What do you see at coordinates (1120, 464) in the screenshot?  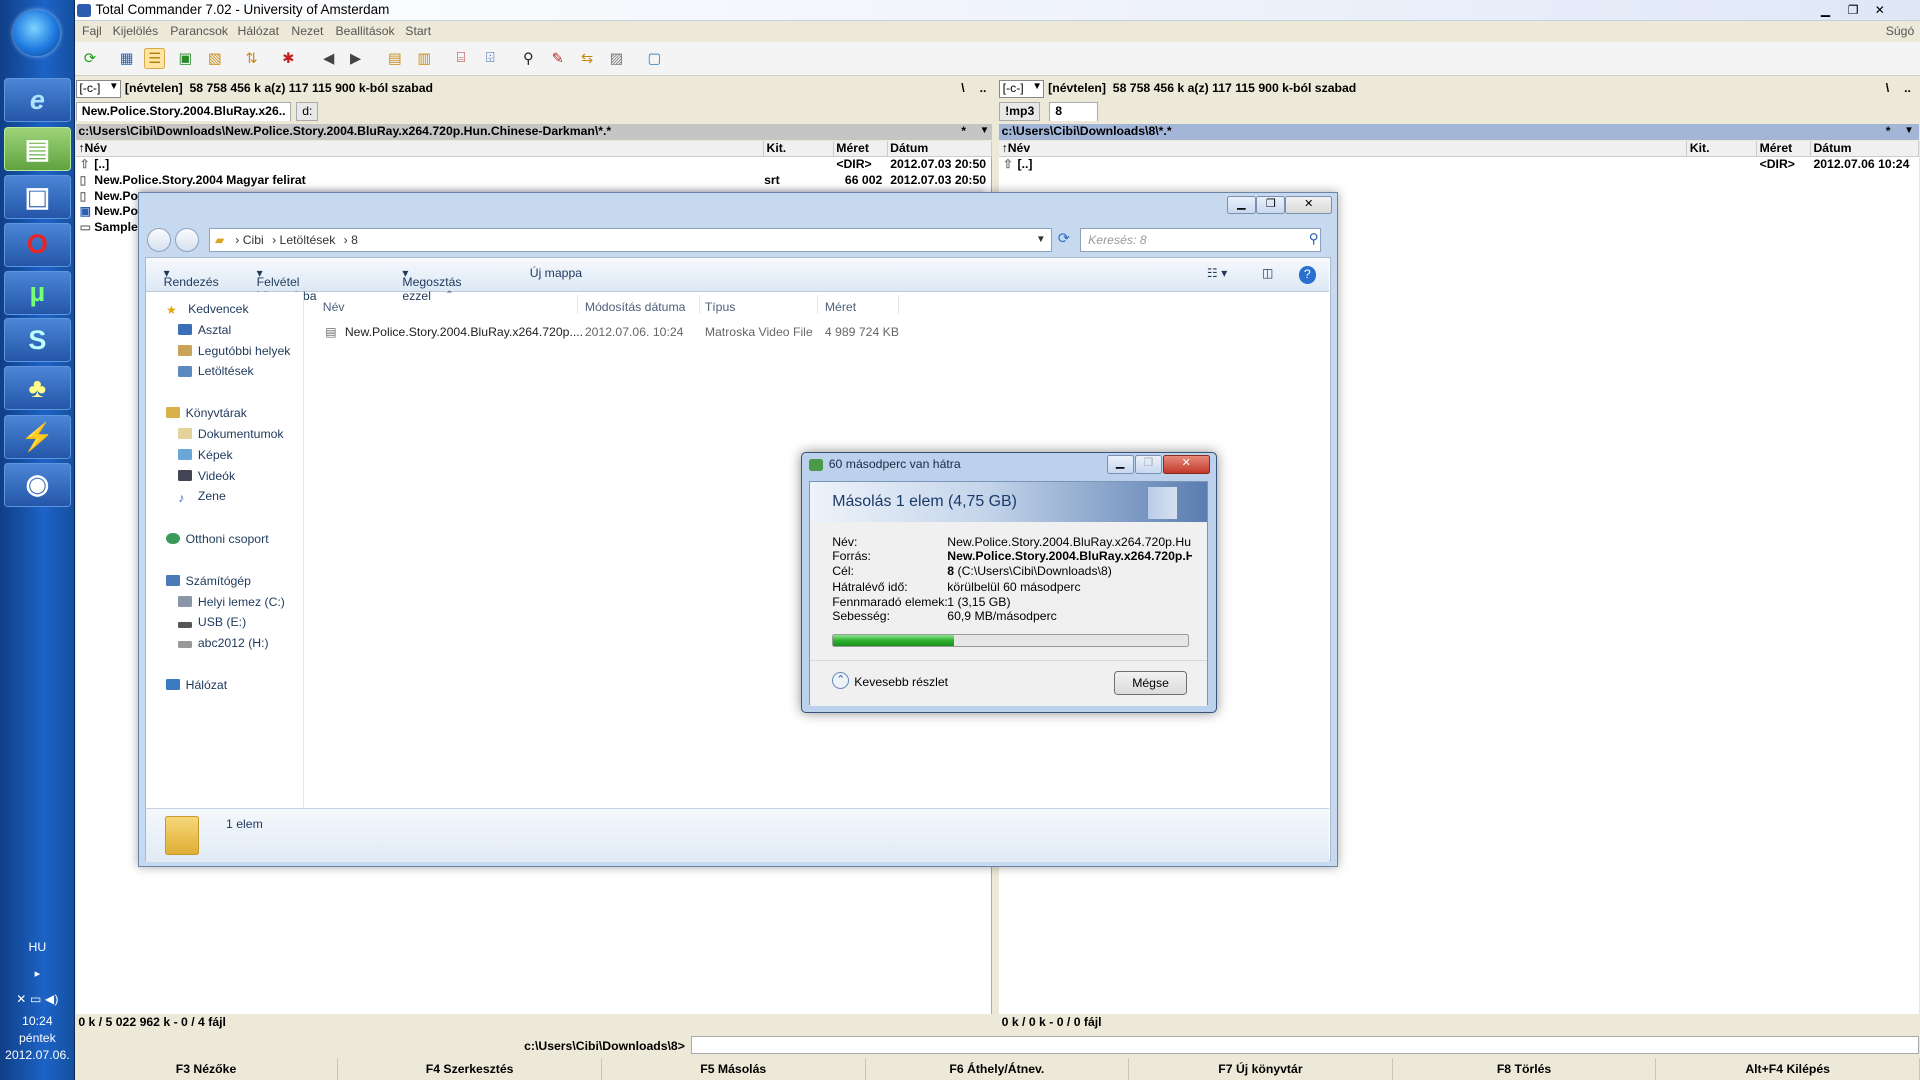 I see `dialog-minimize-button: ▁` at bounding box center [1120, 464].